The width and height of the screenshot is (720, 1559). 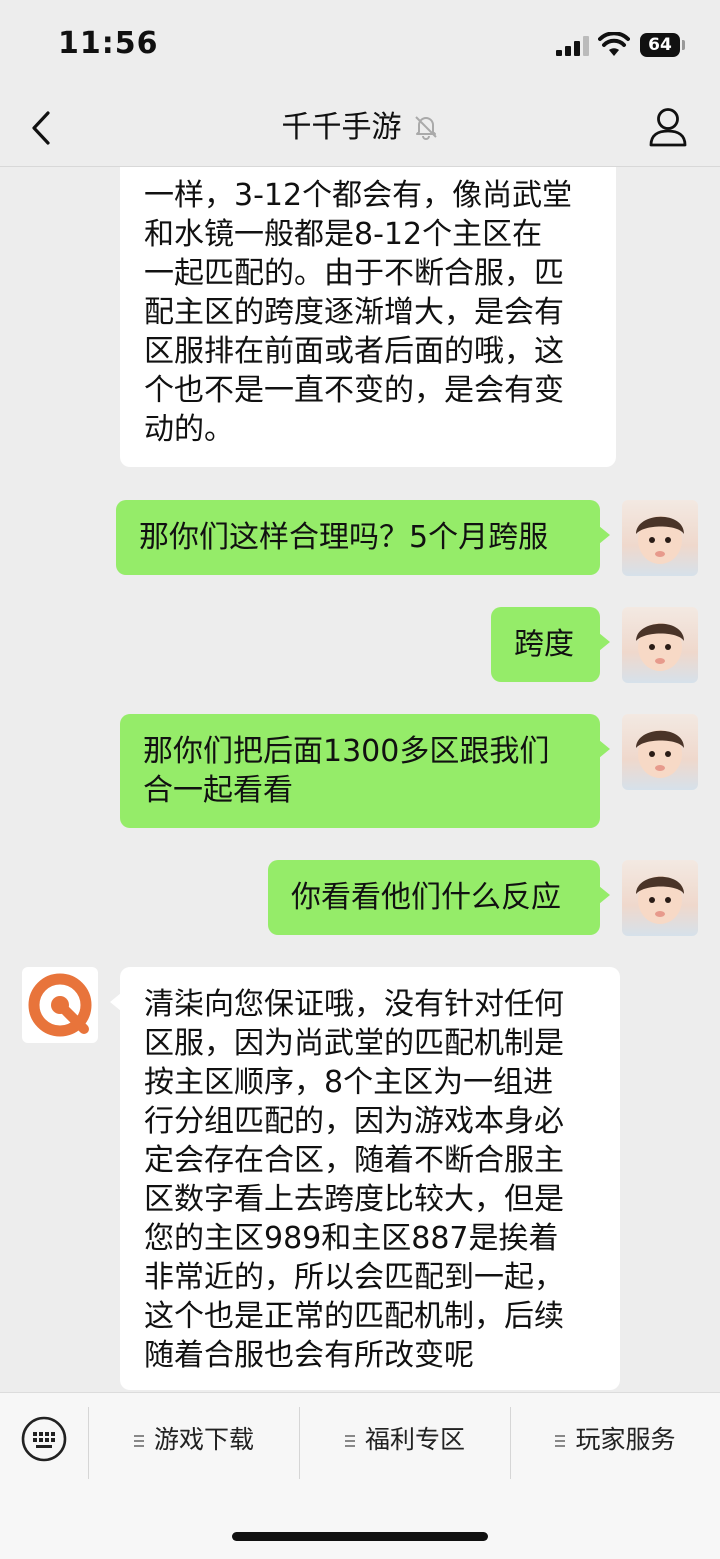 I want to click on message-line: 区服排在前面或者后面的哦，这, so click(x=354, y=351).